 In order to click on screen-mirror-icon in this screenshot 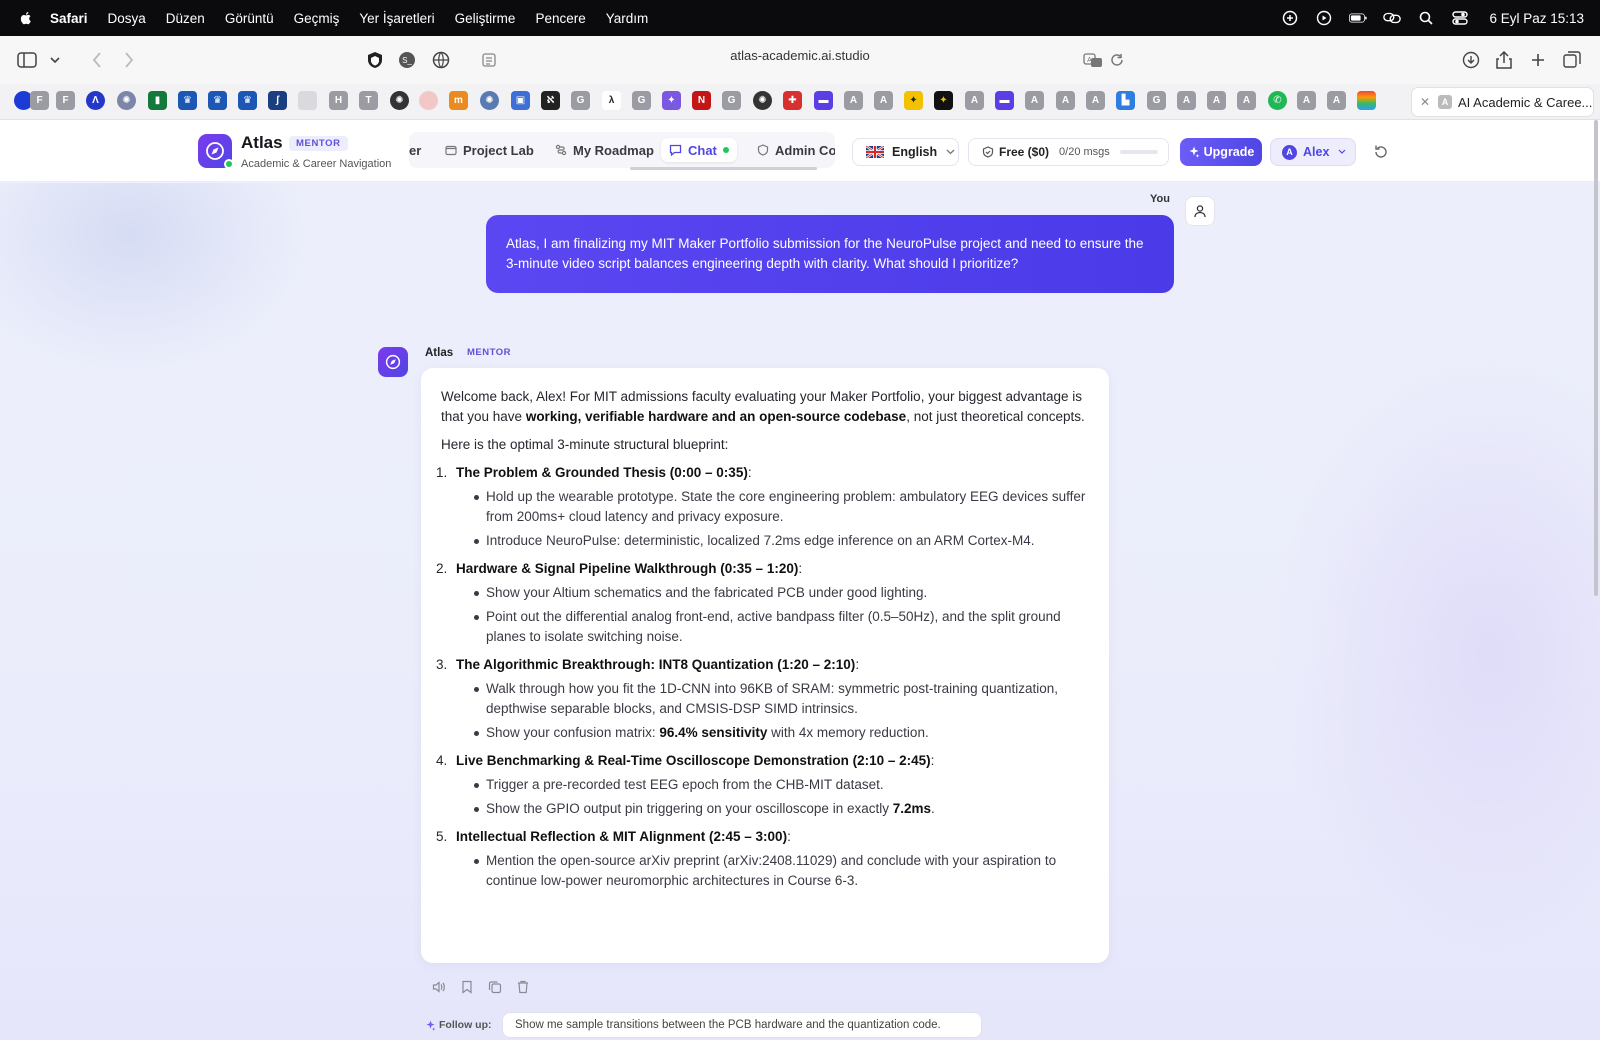, I will do `click(1392, 18)`.